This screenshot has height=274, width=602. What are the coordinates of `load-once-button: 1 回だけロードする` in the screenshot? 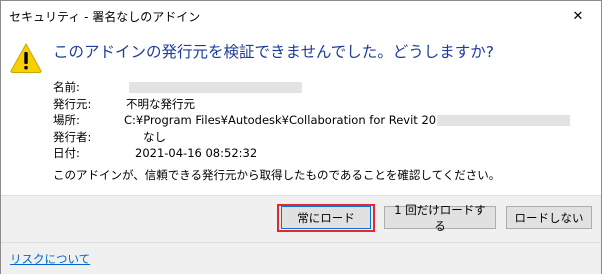 It's located at (440, 218).